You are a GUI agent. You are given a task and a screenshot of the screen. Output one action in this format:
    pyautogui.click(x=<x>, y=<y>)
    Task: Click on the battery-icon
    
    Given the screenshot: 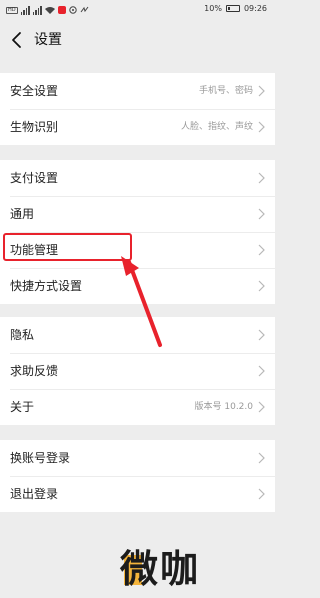 What is the action you would take?
    pyautogui.click(x=232, y=8)
    